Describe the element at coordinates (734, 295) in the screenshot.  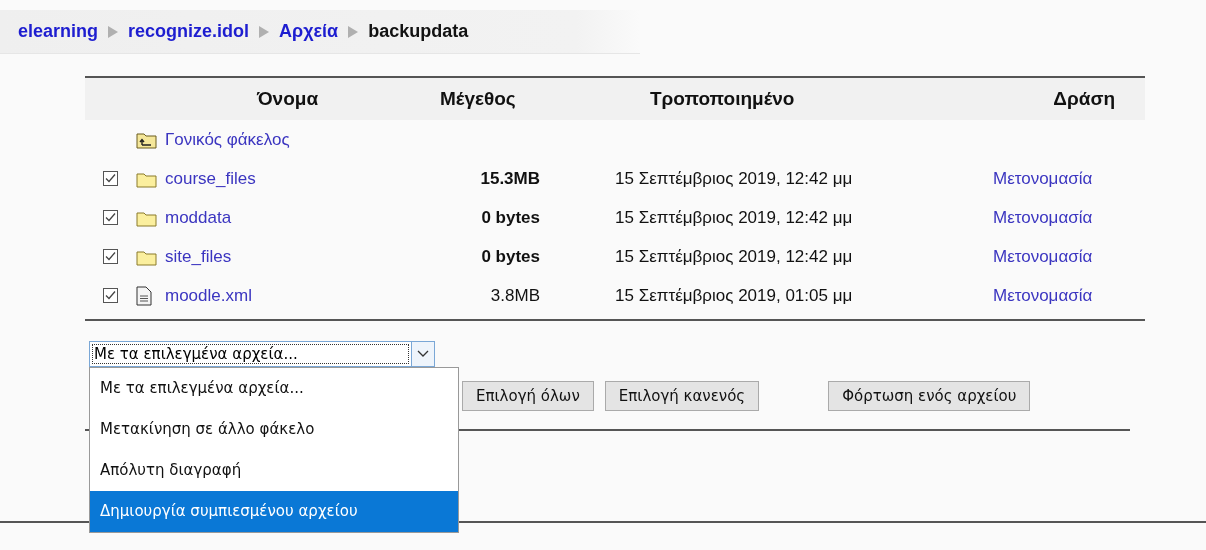
I see `modified-date: 15 Σεπτέμβριος 2019, 01:05 μμ` at that location.